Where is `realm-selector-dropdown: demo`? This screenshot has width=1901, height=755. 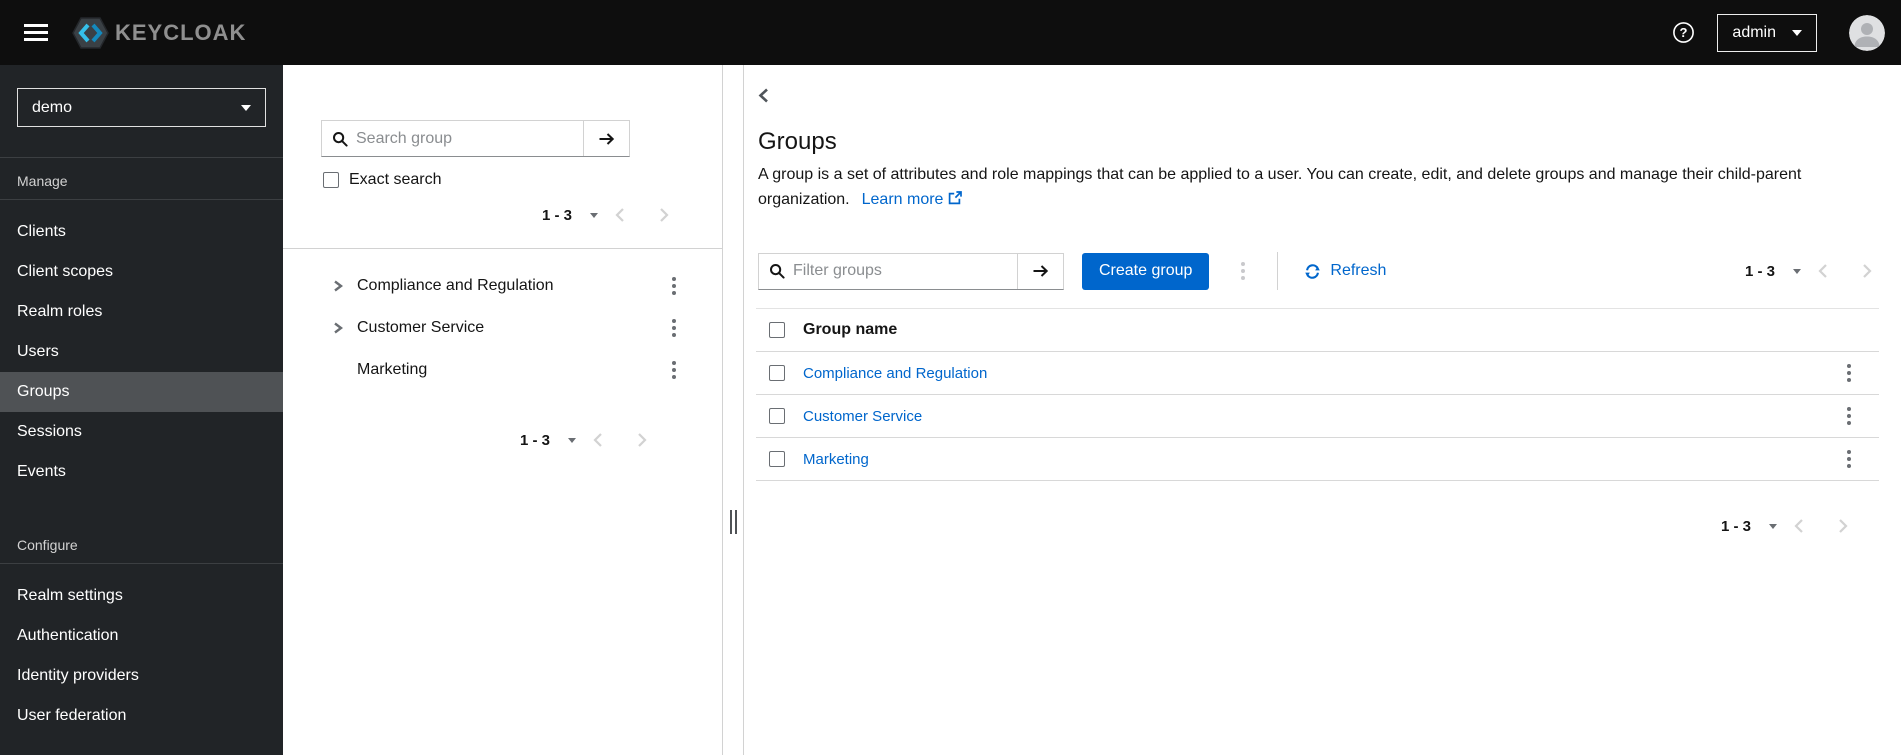
realm-selector-dropdown: demo is located at coordinates (141, 107).